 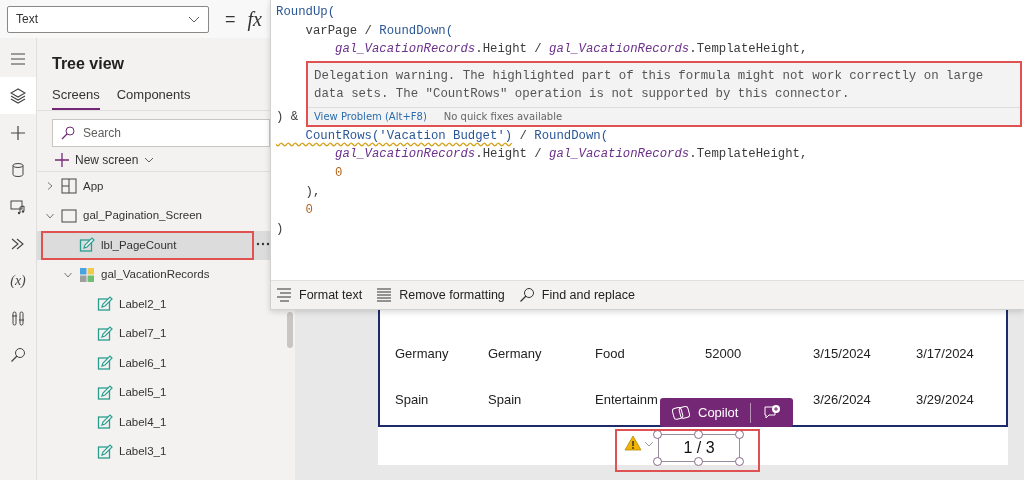 What do you see at coordinates (457, 136) in the screenshot?
I see `code-line: CountRows('Vacation Budget') / RoundDown(` at bounding box center [457, 136].